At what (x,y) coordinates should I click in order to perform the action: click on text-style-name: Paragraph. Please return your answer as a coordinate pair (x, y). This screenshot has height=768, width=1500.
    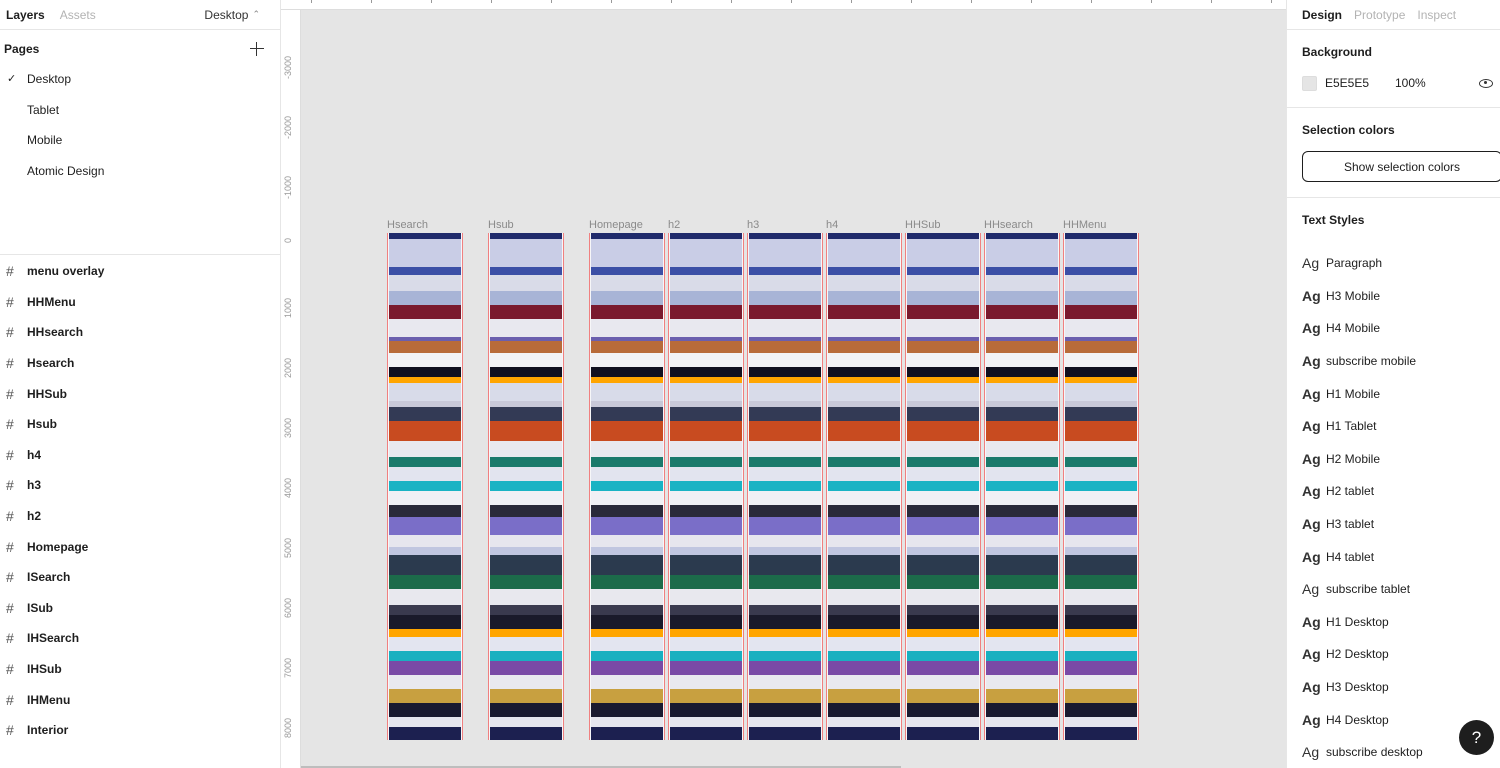
    Looking at the image, I should click on (1354, 263).